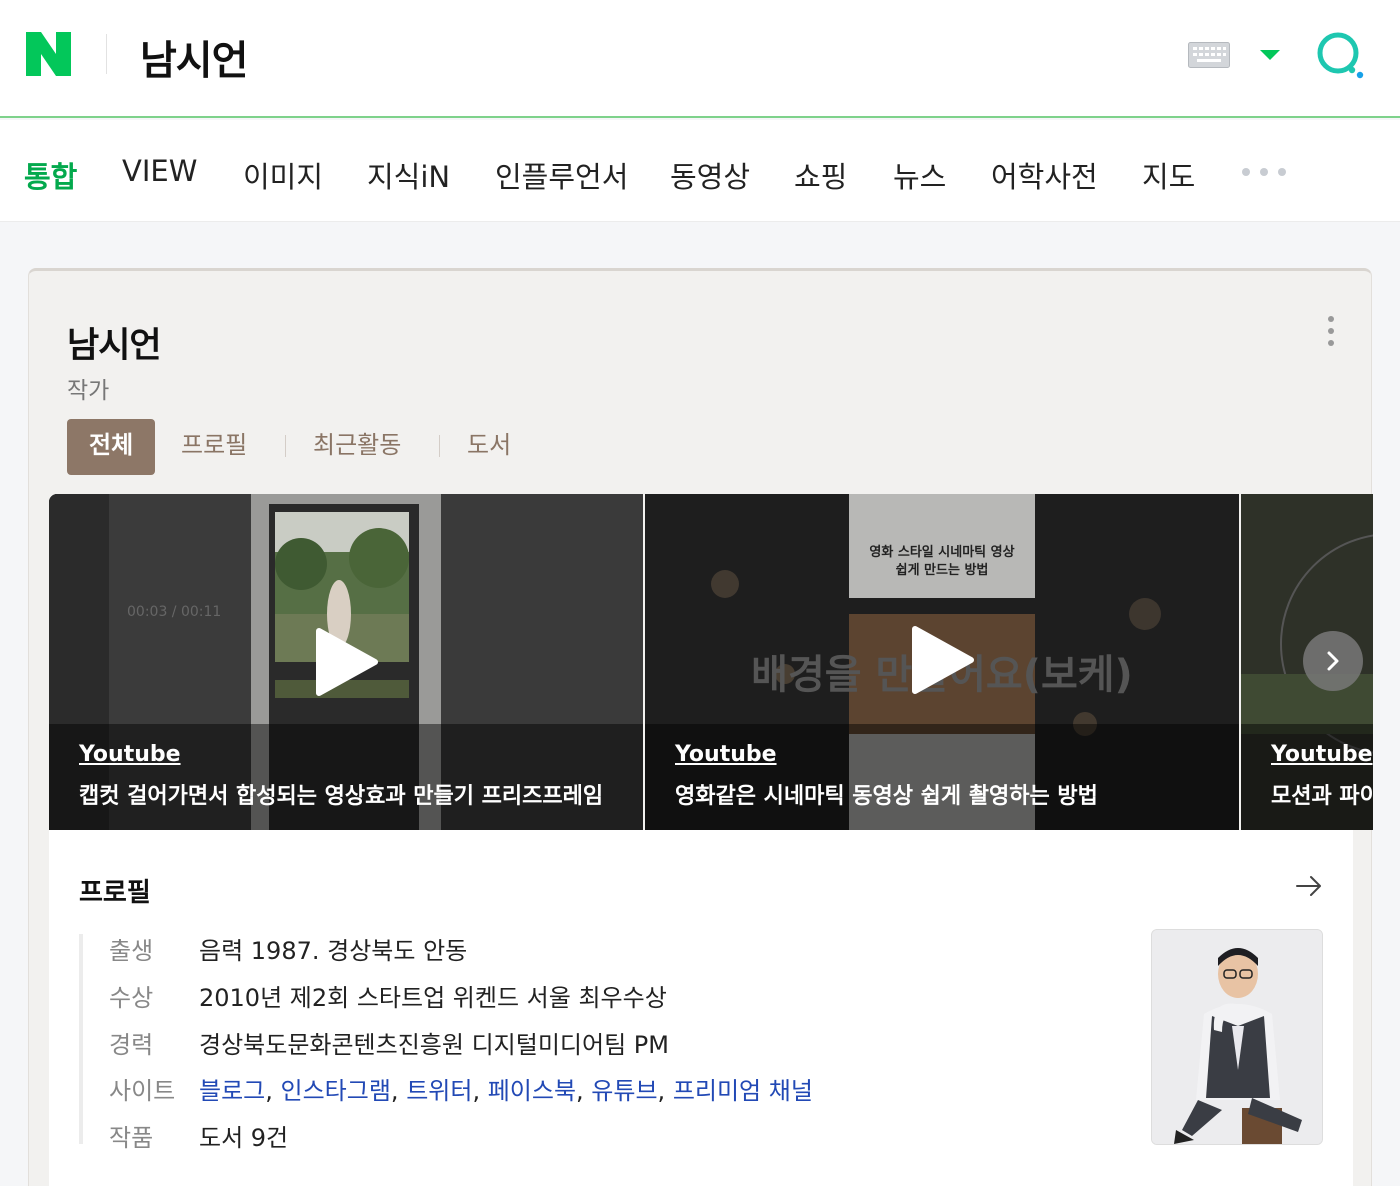 This screenshot has height=1186, width=1400. What do you see at coordinates (159, 171) in the screenshot?
I see `tab-view: VIEW` at bounding box center [159, 171].